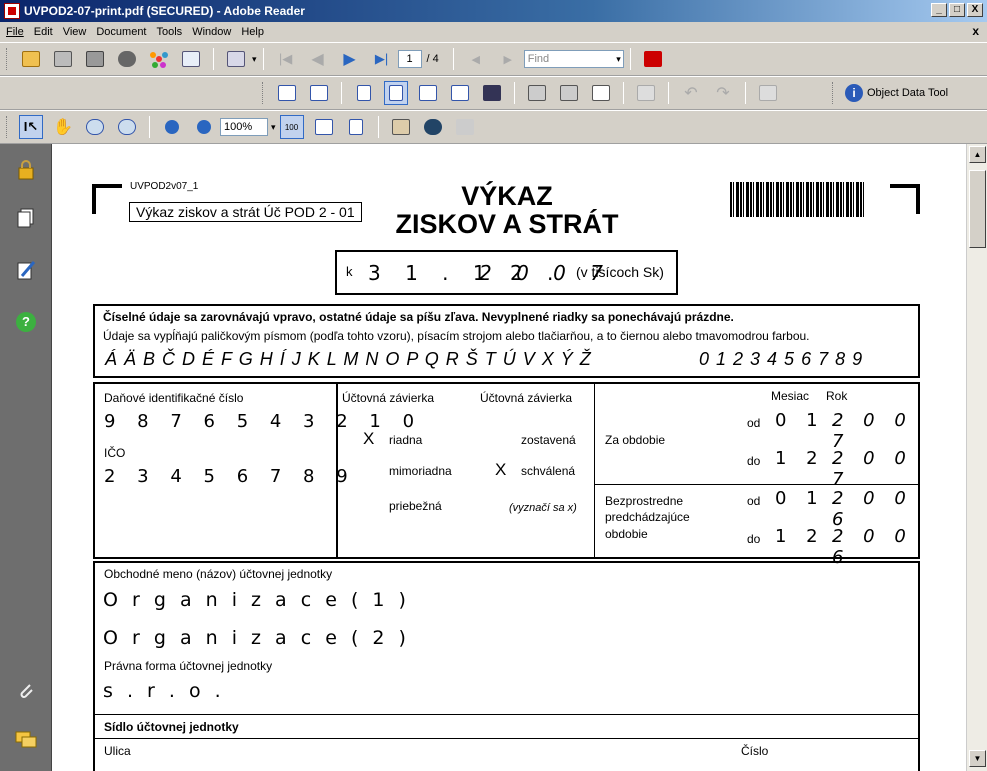 Image resolution: width=987 pixels, height=771 pixels. I want to click on object-data-tool-button: i Object Data Tool, so click(896, 93).